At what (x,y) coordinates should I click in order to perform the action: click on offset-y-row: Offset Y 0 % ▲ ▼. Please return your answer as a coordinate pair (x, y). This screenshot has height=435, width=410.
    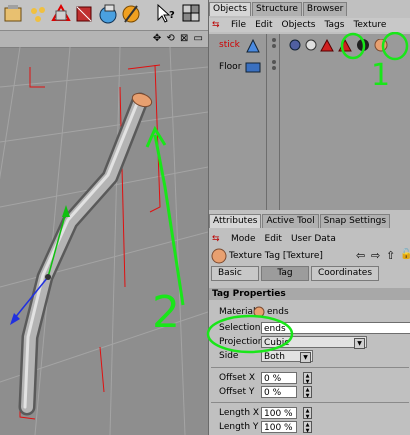
    Looking at the image, I should click on (309, 393).